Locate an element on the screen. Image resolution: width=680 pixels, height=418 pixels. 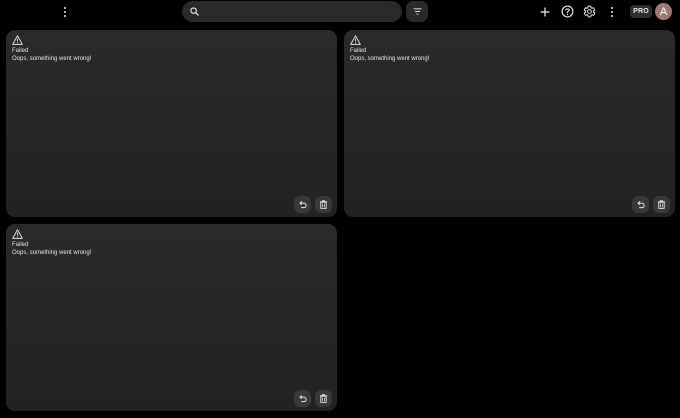
help-button is located at coordinates (567, 11).